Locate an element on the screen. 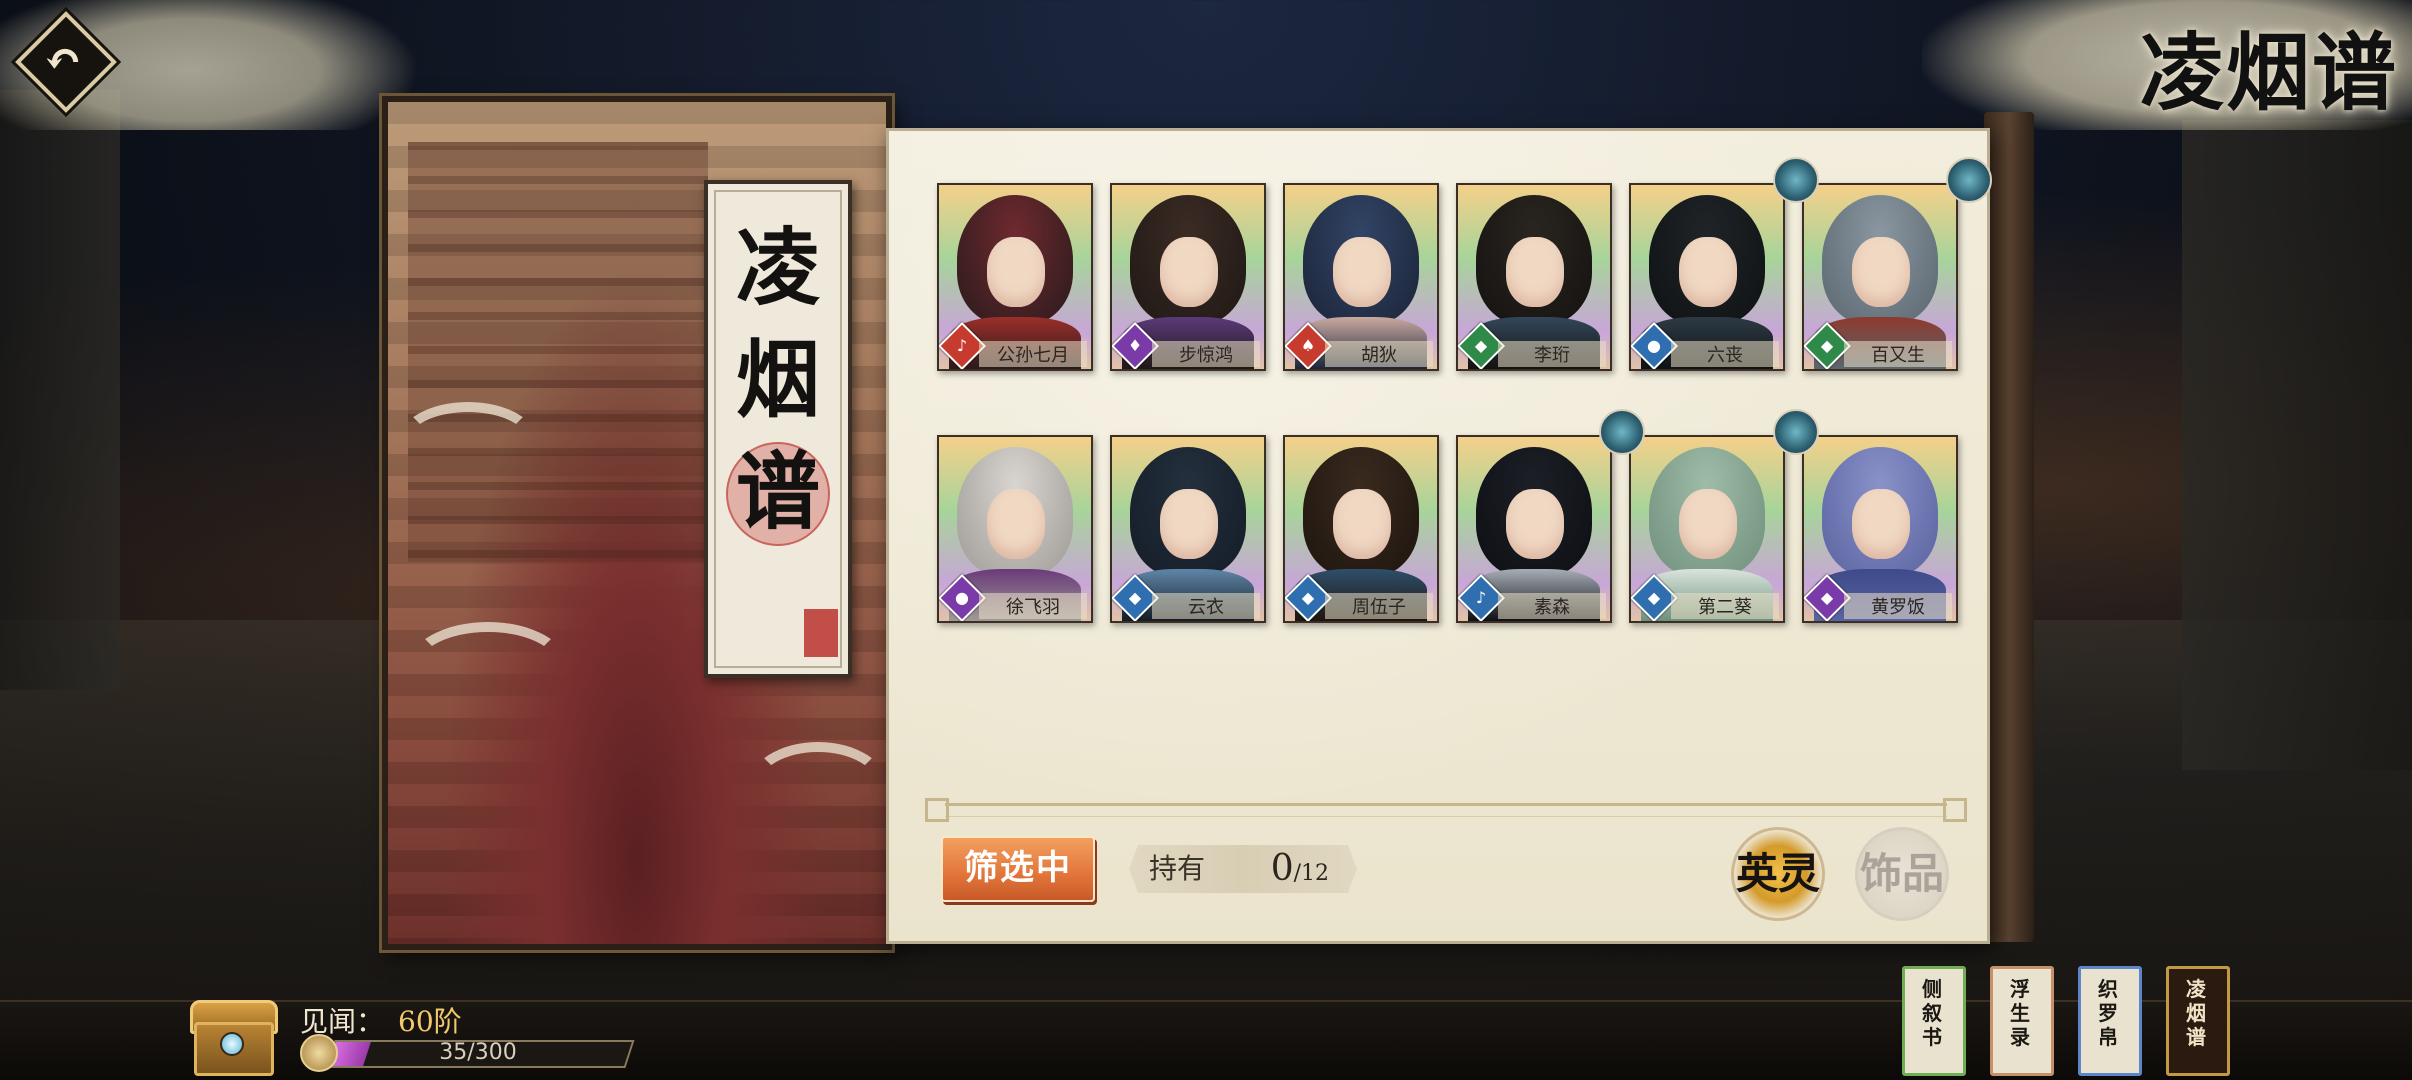  quill-icon is located at coordinates (319, 1053).